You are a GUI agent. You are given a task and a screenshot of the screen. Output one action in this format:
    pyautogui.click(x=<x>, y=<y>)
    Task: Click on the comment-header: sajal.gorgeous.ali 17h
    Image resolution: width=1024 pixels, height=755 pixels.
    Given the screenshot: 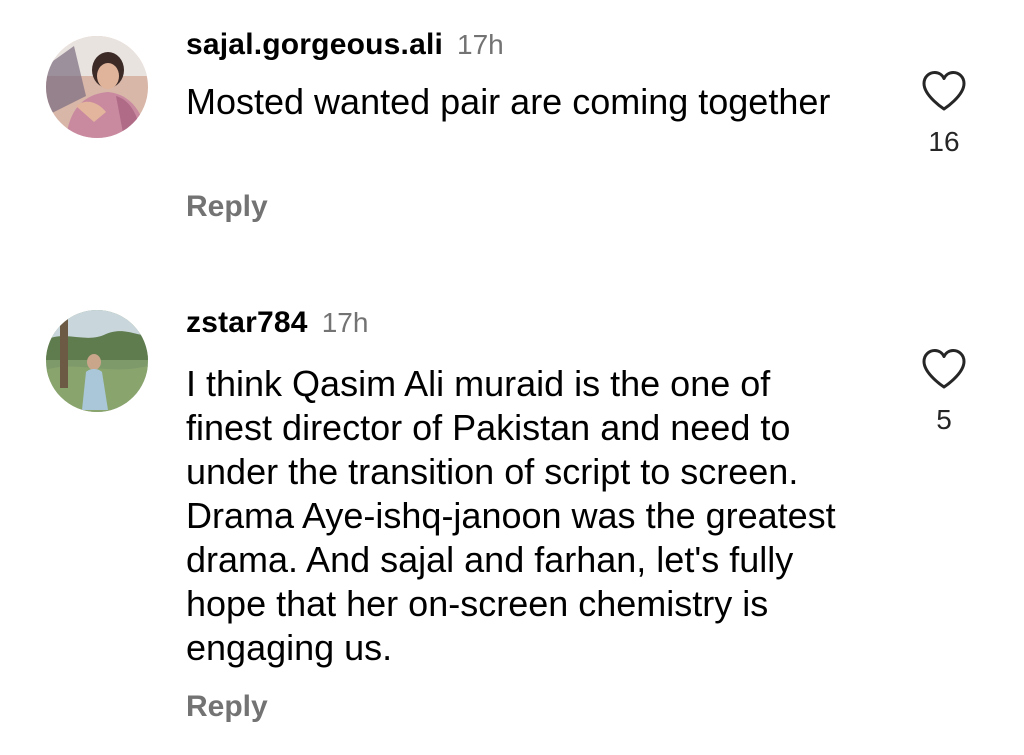 What is the action you would take?
    pyautogui.click(x=345, y=45)
    